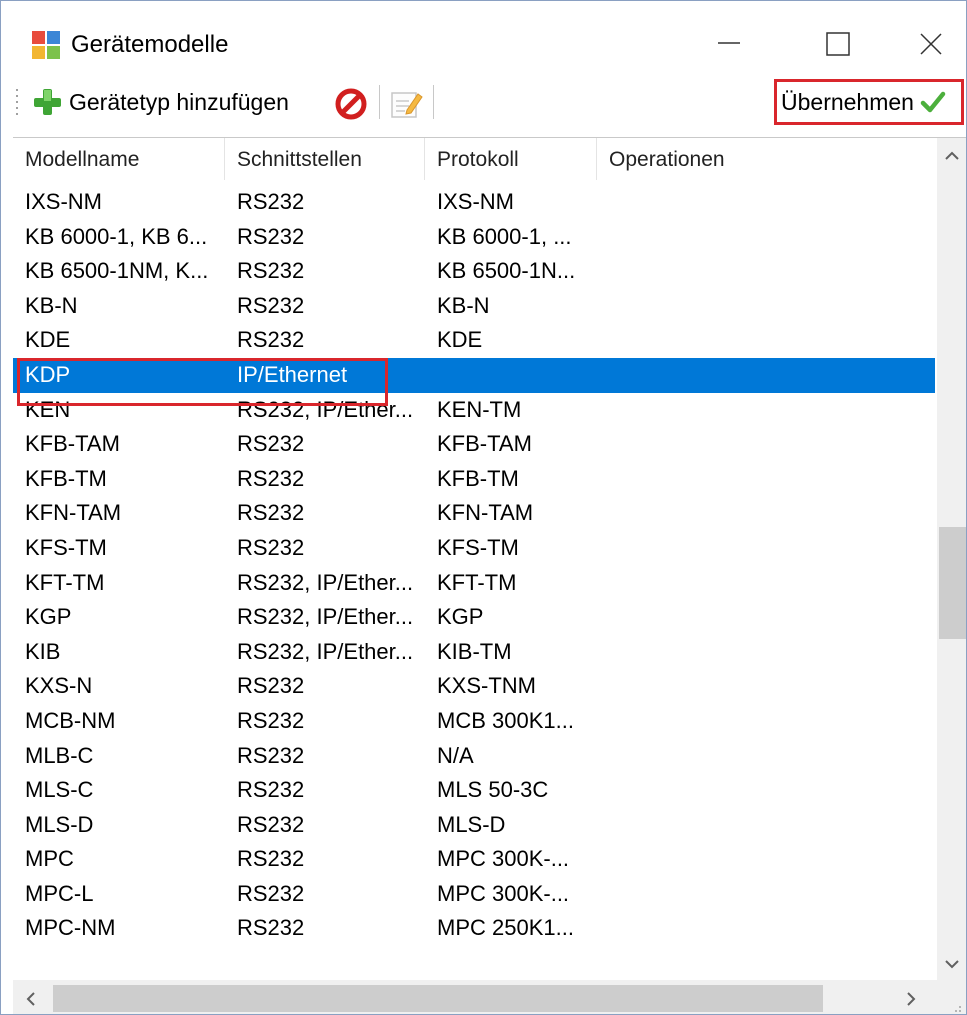 This screenshot has width=967, height=1015. What do you see at coordinates (59, 893) in the screenshot?
I see `cell-model-name: MPC-L` at bounding box center [59, 893].